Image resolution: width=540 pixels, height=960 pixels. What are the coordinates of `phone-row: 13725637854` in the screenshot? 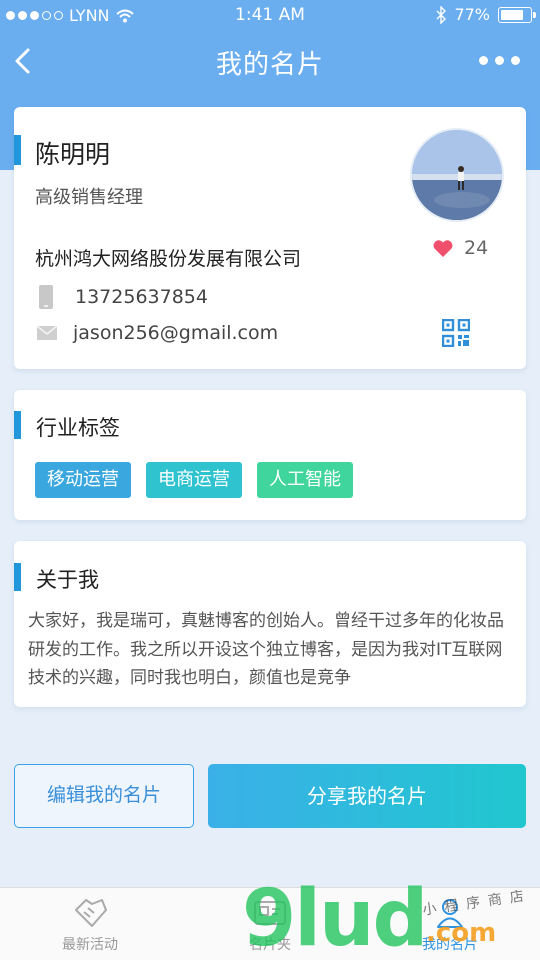 It's located at (121, 297).